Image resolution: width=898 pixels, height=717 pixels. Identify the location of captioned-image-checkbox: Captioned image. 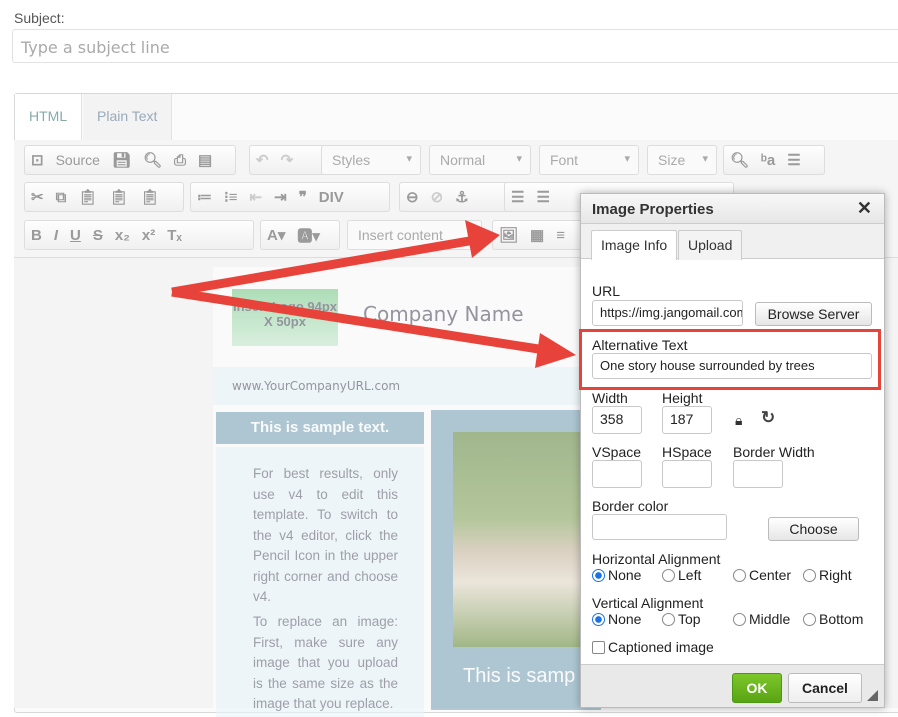
(653, 647).